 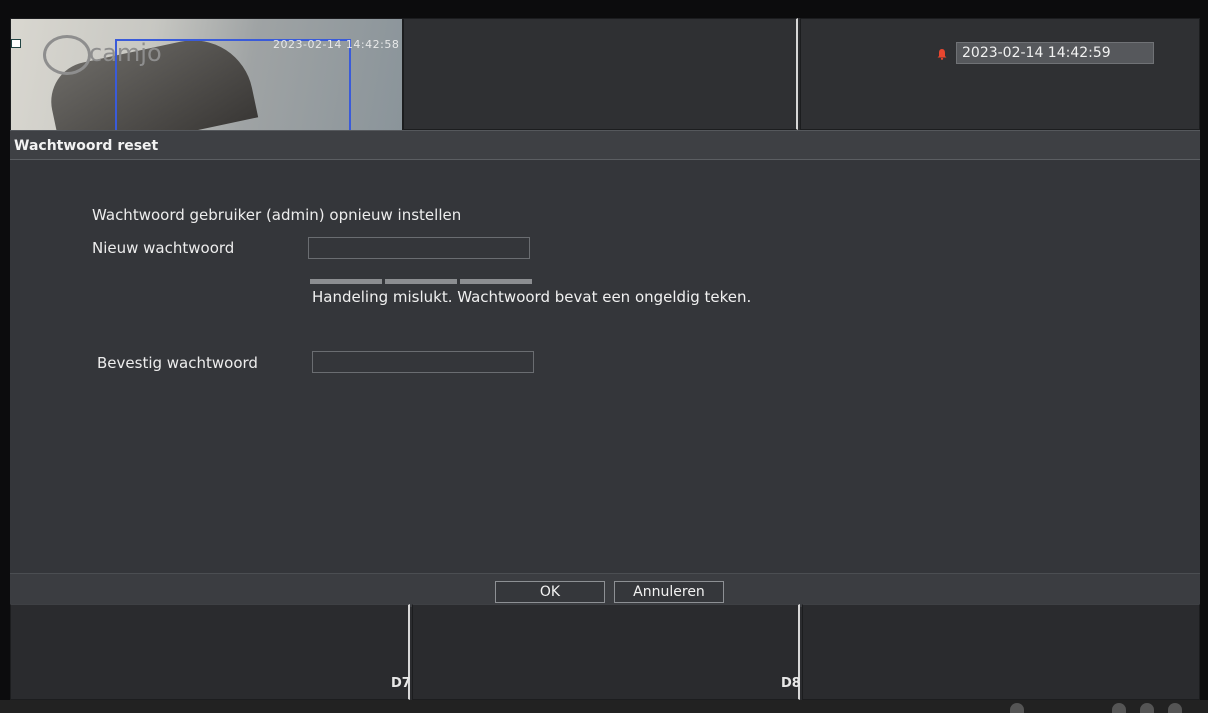 I want to click on dialog-header: Wachtwoord reset, so click(x=605, y=145).